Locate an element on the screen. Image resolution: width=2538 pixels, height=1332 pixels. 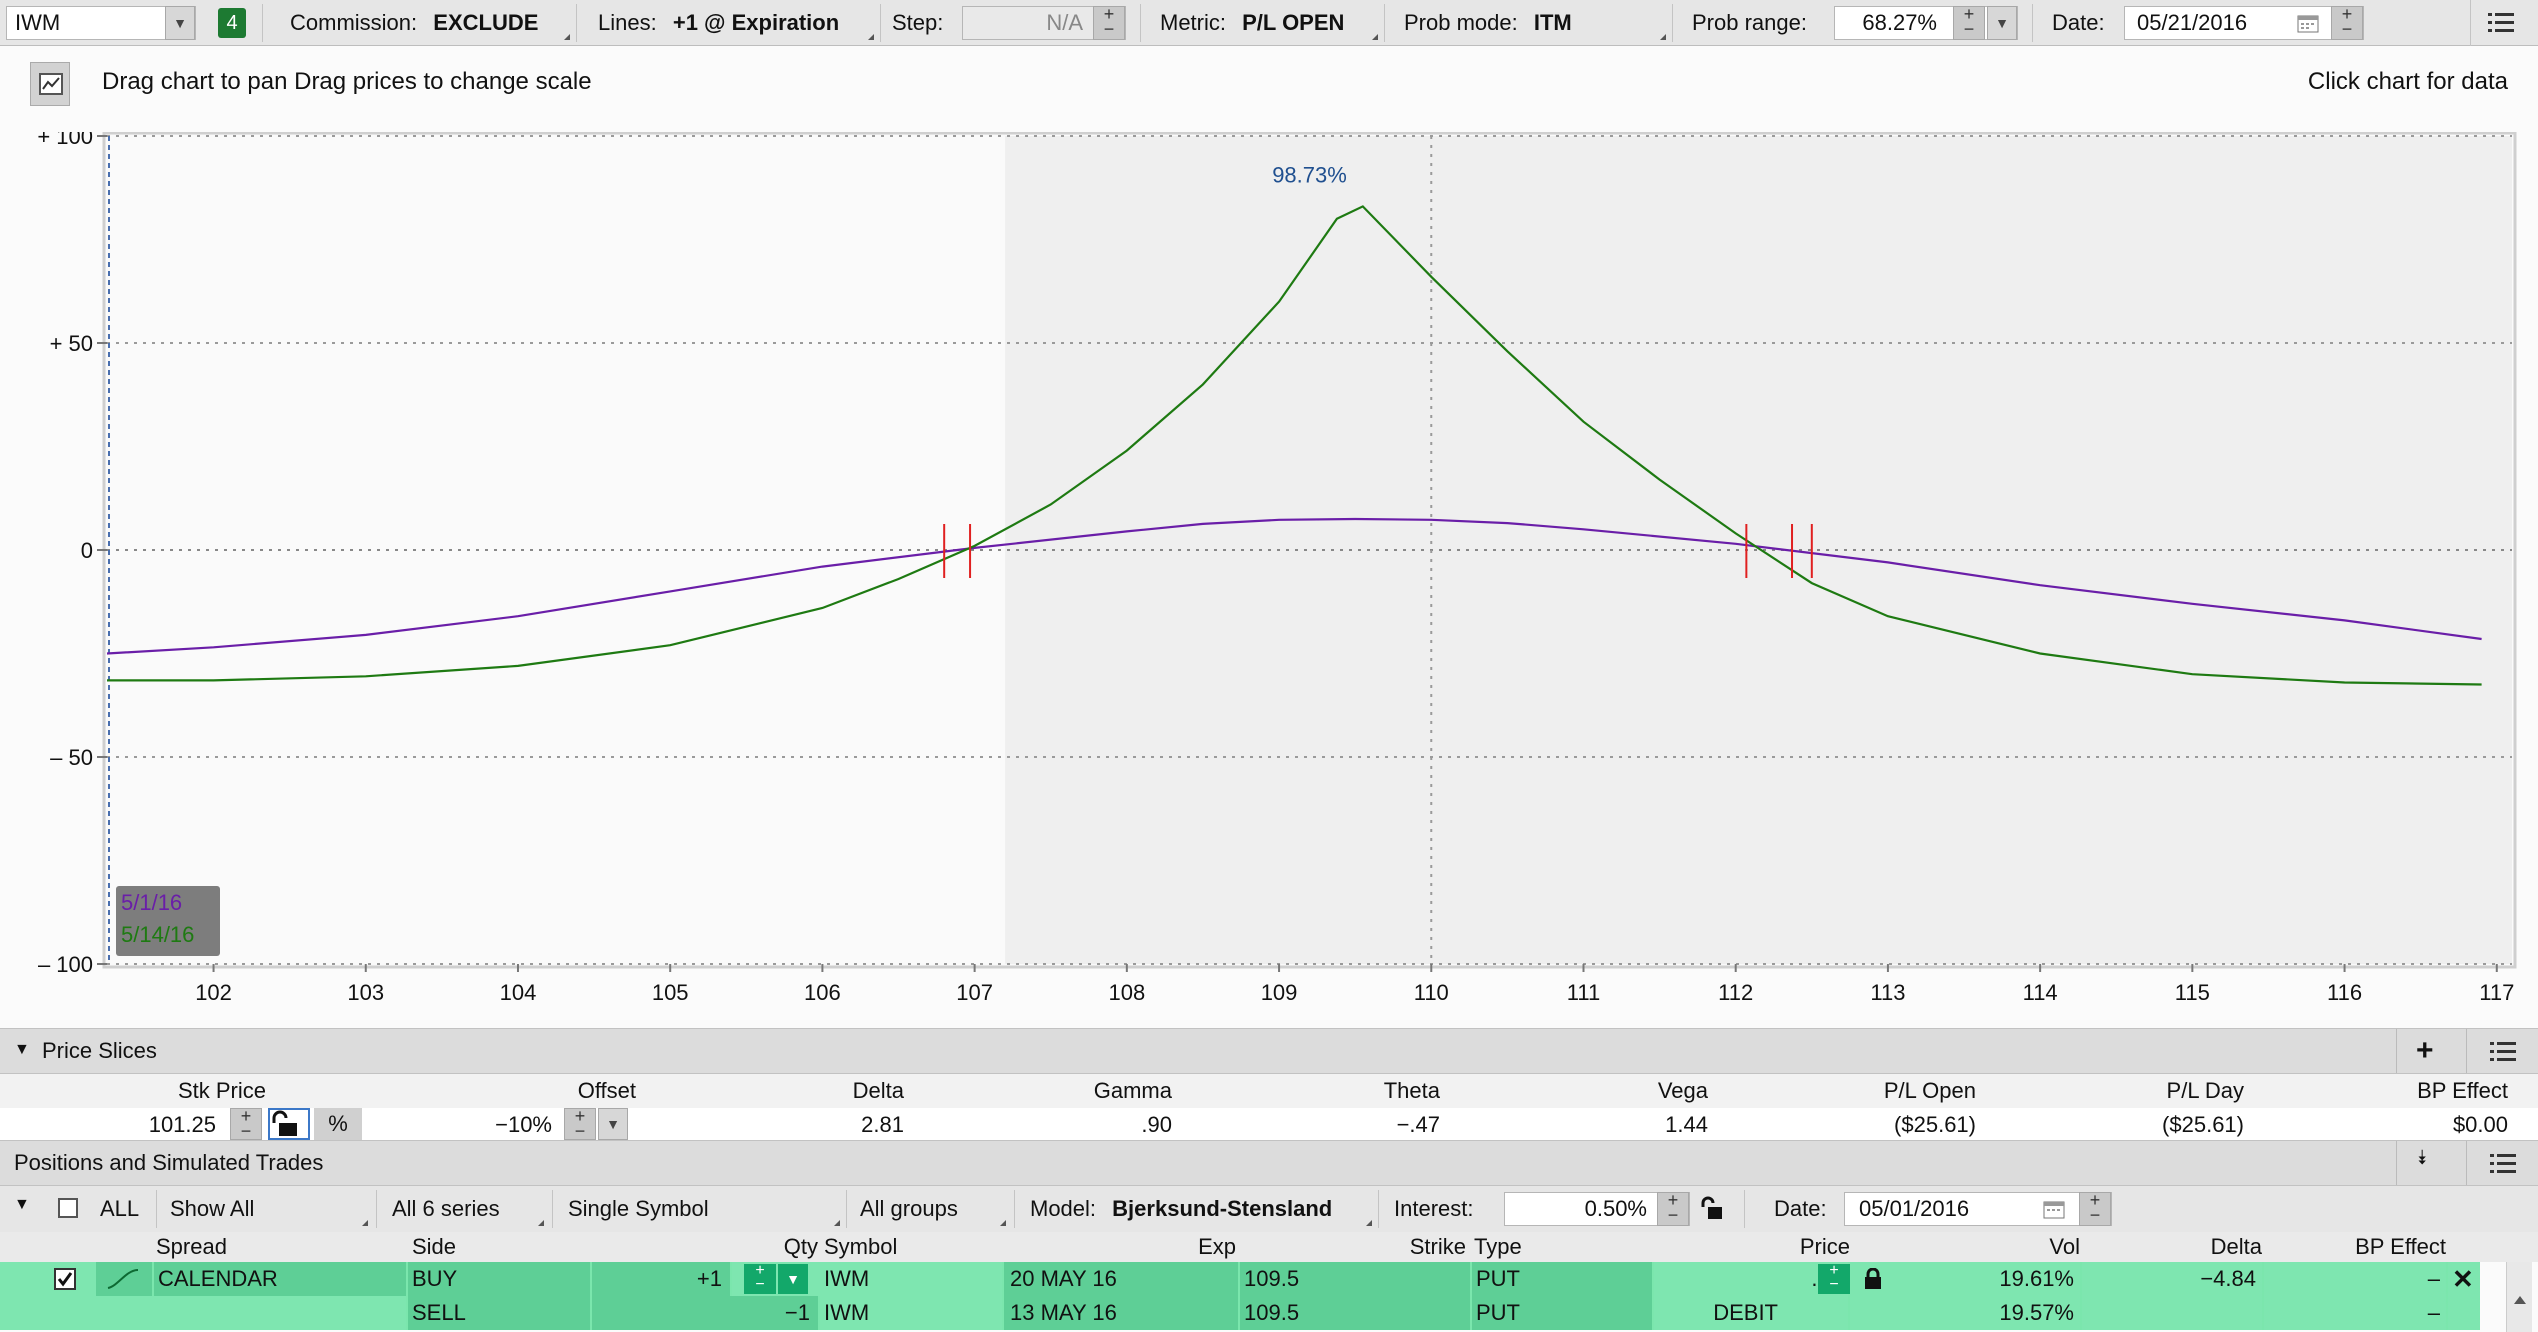
all-label: ALL is located at coordinates (120, 1208).